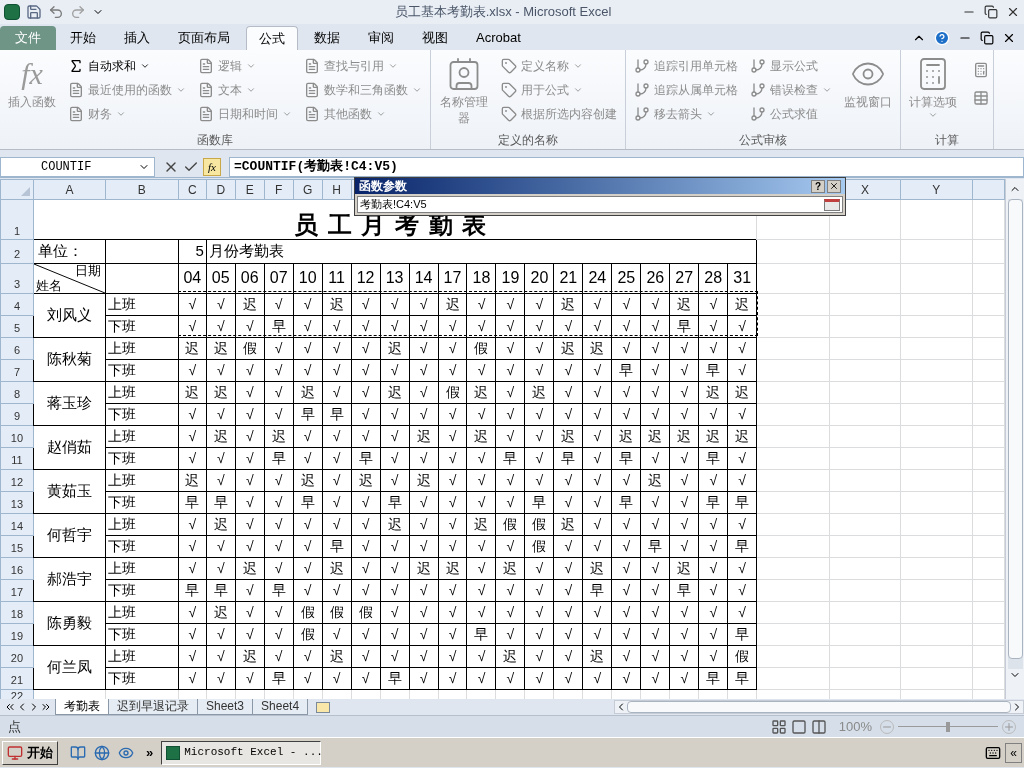  Describe the element at coordinates (192, 189) in the screenshot. I see `column-header: C` at that location.